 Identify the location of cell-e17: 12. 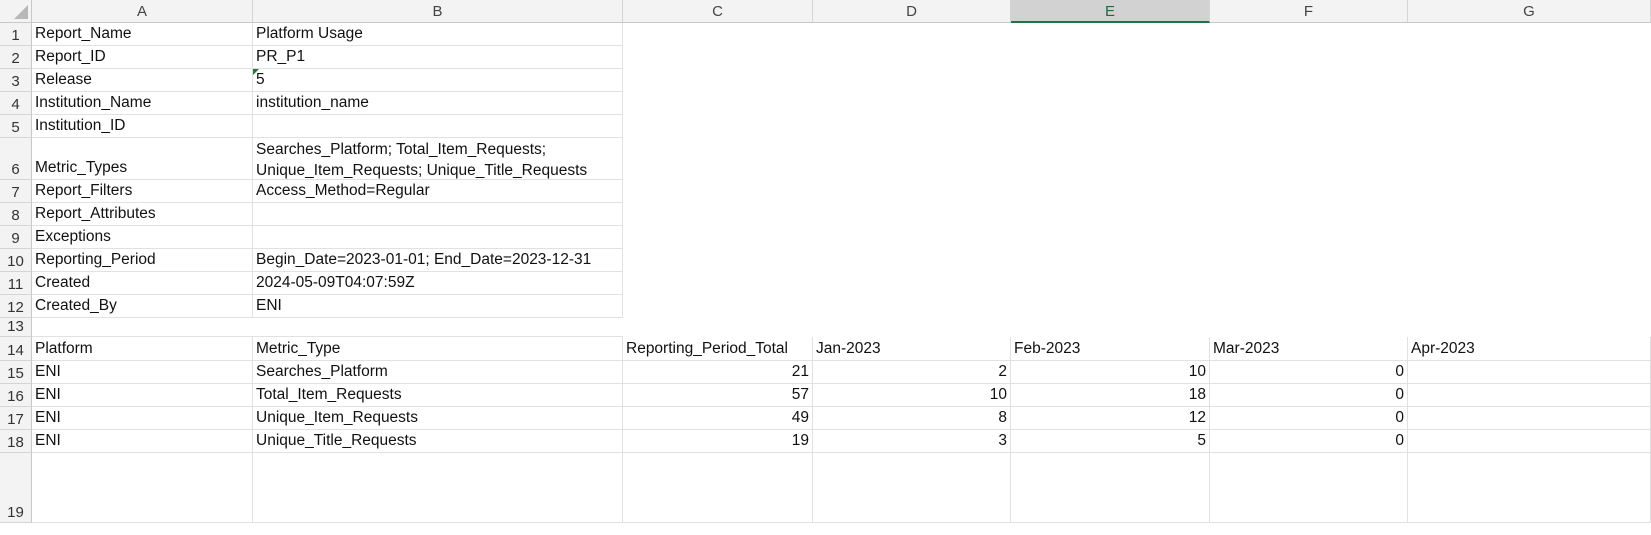
(1110, 418).